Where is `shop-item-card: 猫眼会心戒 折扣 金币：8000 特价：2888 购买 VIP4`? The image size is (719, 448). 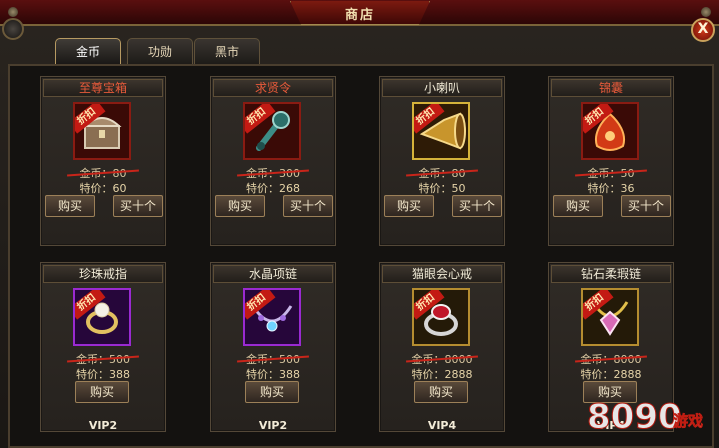
shop-item-card: 猫眼会心戒 折扣 金币：8000 特价：2888 购买 VIP4 is located at coordinates (442, 347).